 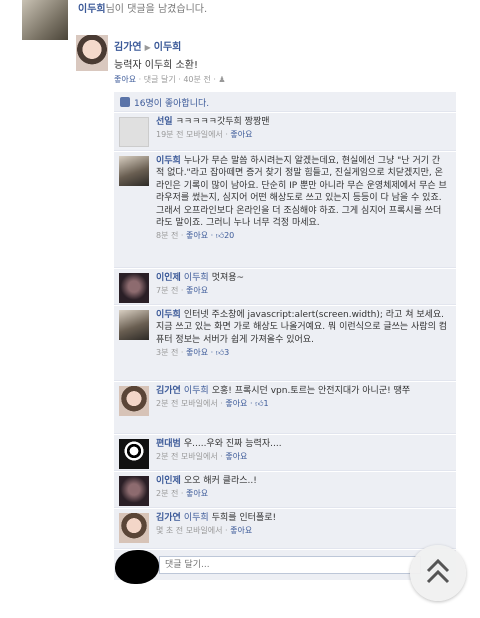 I want to click on comment-item: 선일 ㅋㅋㅋㅋㅋ갓두희 짱짱맨 19분 전 모바일에서 · 좋아요, so click(x=285, y=132).